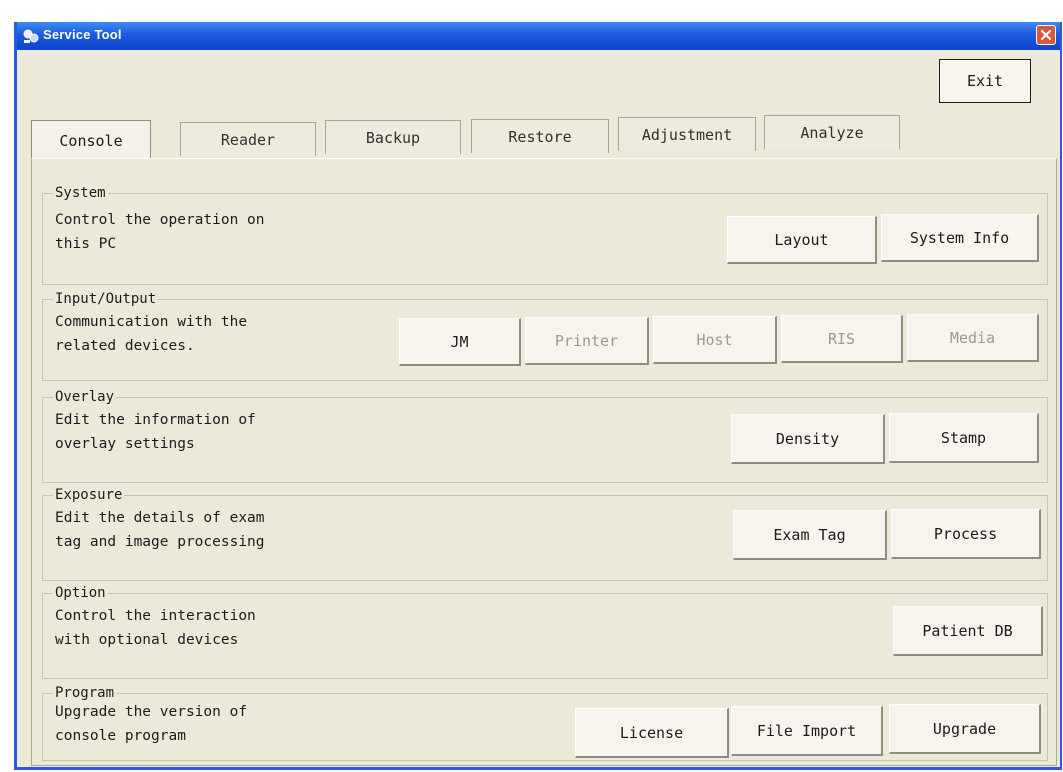 Image resolution: width=1063 pixels, height=772 pixels. What do you see at coordinates (155, 420) in the screenshot?
I see `overlay-desc-line1: Edit the information of` at bounding box center [155, 420].